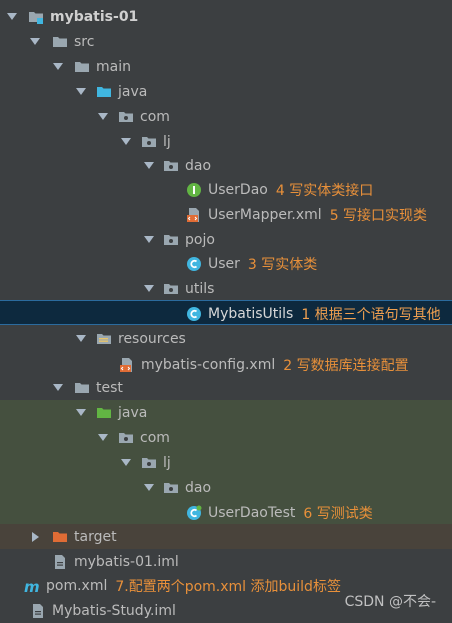 Image resolution: width=452 pixels, height=623 pixels. What do you see at coordinates (226, 288) in the screenshot?
I see `tree-row-utils: utils` at bounding box center [226, 288].